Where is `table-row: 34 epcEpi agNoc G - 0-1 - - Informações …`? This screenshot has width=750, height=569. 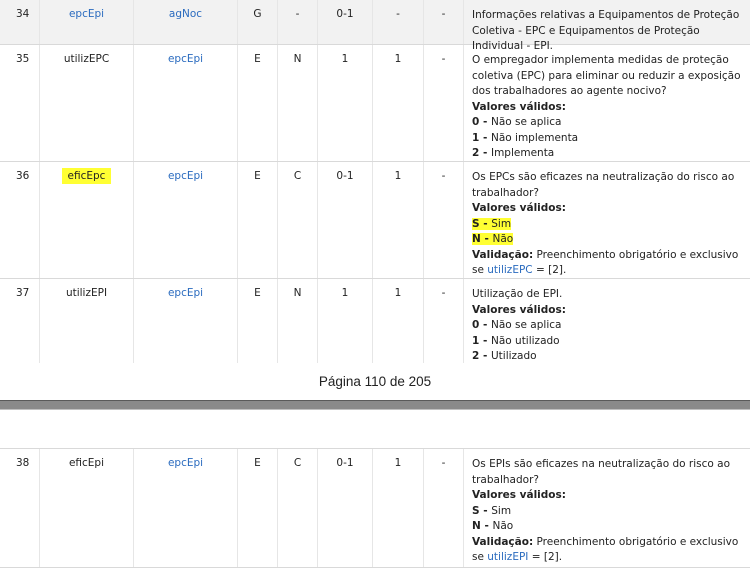
table-row: 34 epcEpi agNoc G - 0-1 - - Informações … is located at coordinates (375, 26).